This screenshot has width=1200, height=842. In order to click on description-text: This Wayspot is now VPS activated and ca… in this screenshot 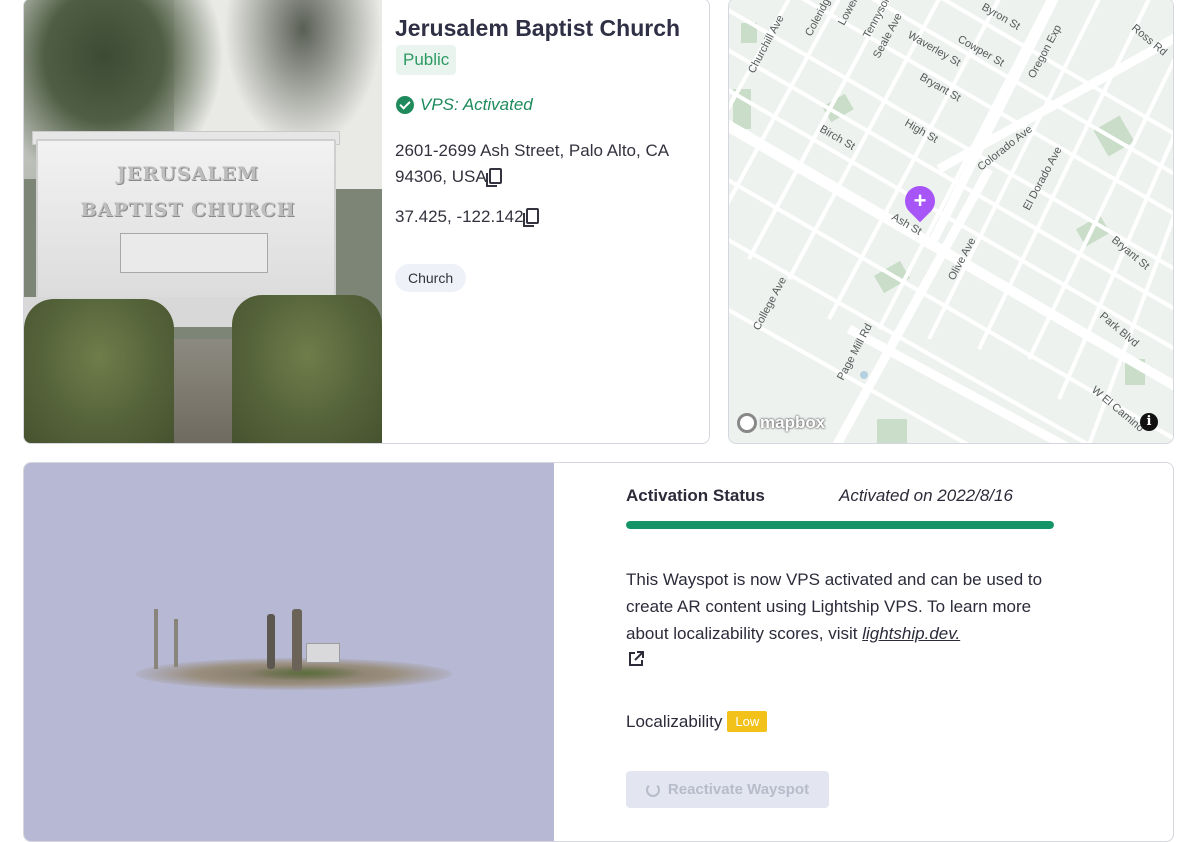, I will do `click(834, 606)`.